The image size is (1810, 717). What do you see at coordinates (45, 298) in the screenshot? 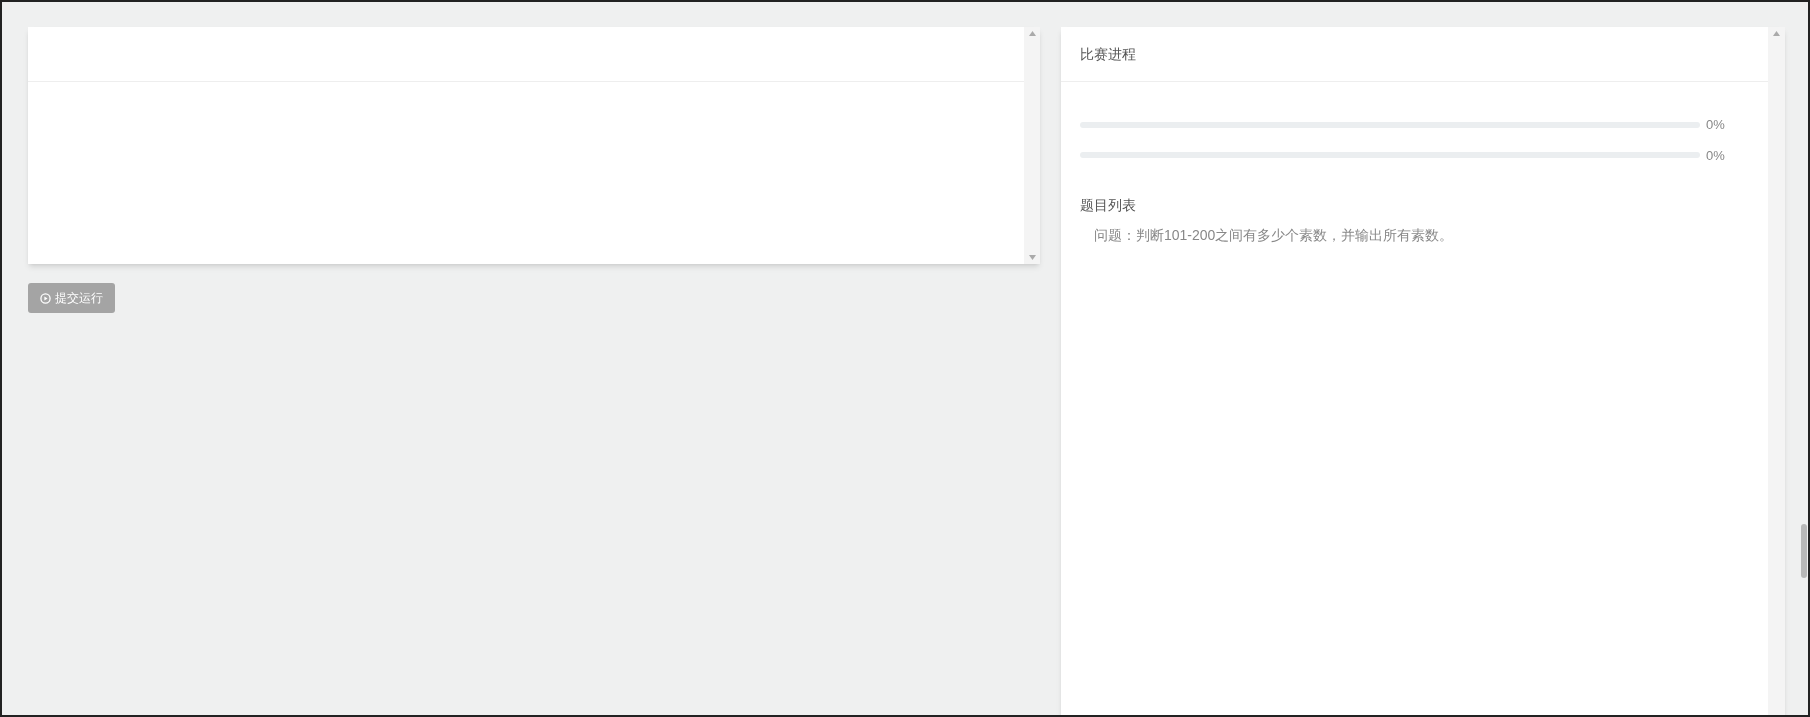
I see `play-circle-icon` at bounding box center [45, 298].